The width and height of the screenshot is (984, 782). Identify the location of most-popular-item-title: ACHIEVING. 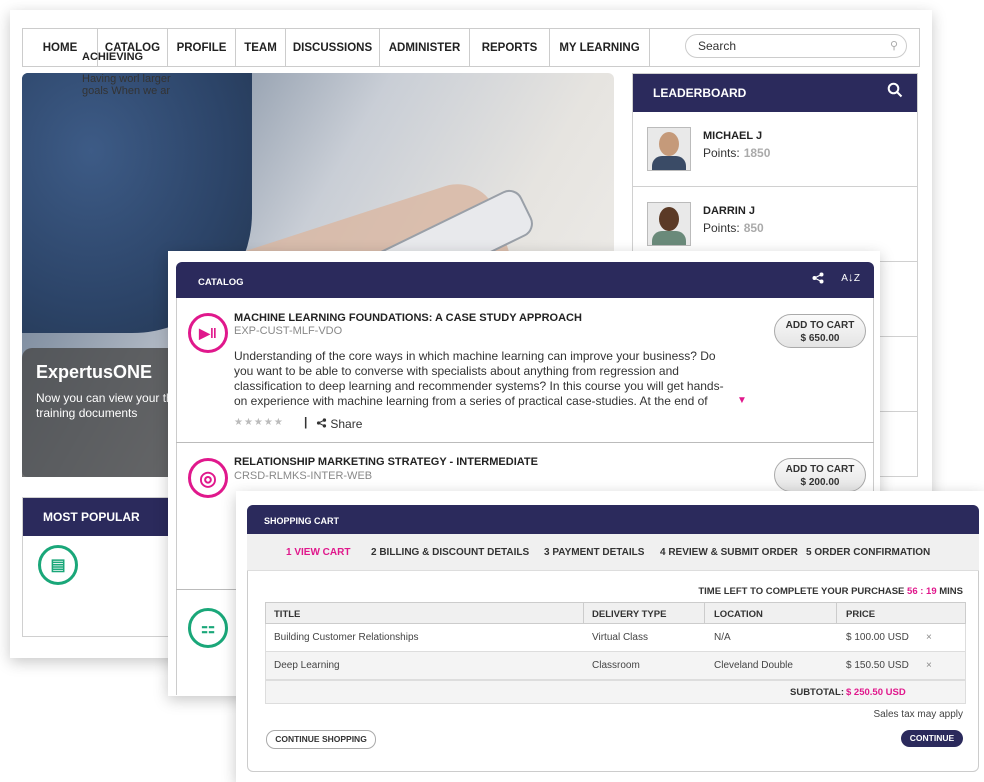
(112, 57).